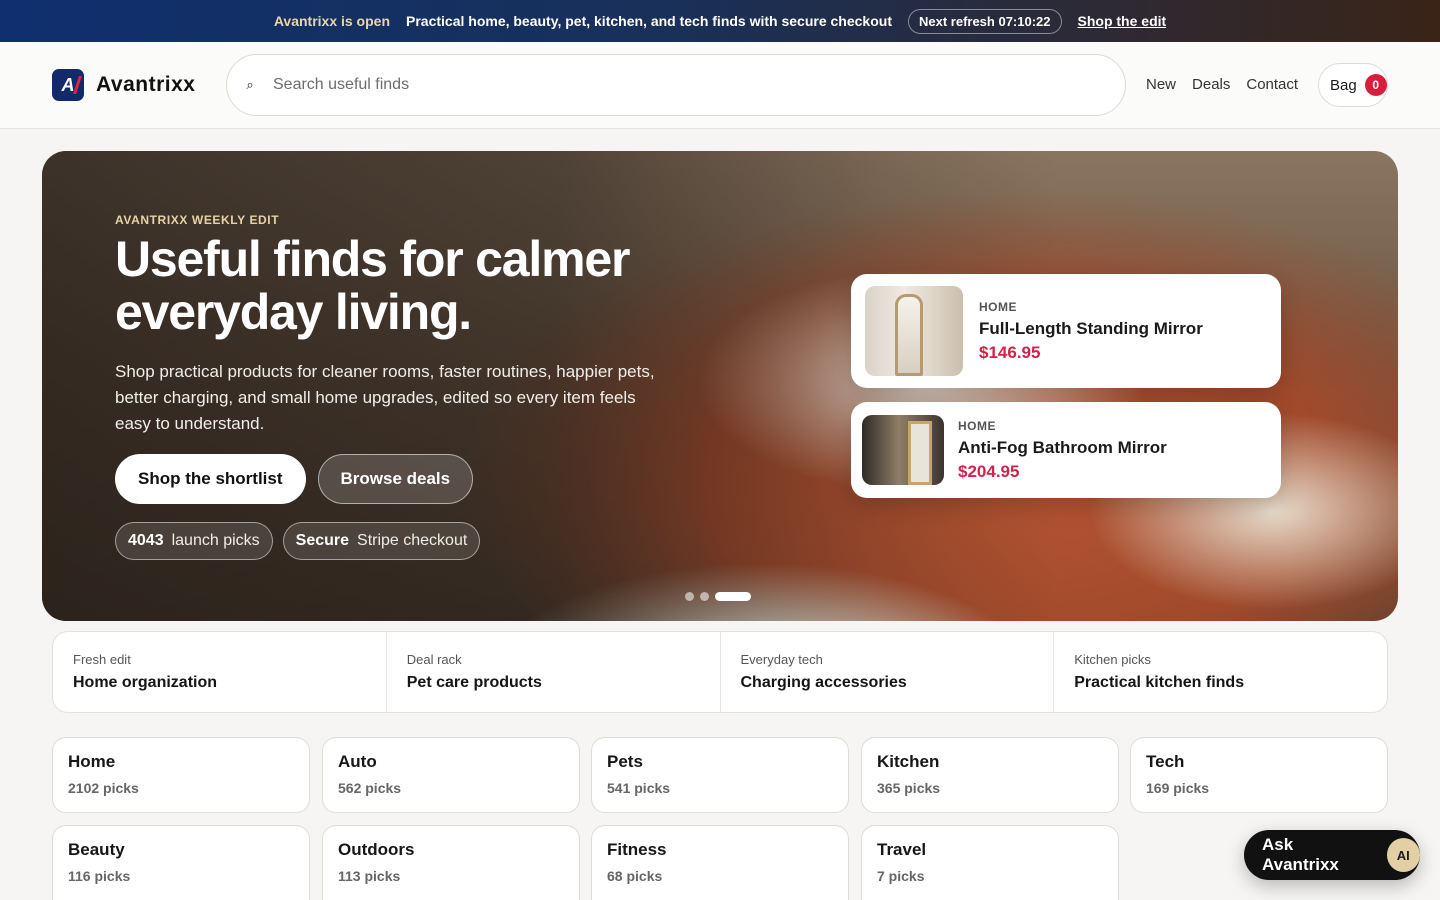 This screenshot has height=900, width=1440. I want to click on ai-badge-icon: AI, so click(1403, 855).